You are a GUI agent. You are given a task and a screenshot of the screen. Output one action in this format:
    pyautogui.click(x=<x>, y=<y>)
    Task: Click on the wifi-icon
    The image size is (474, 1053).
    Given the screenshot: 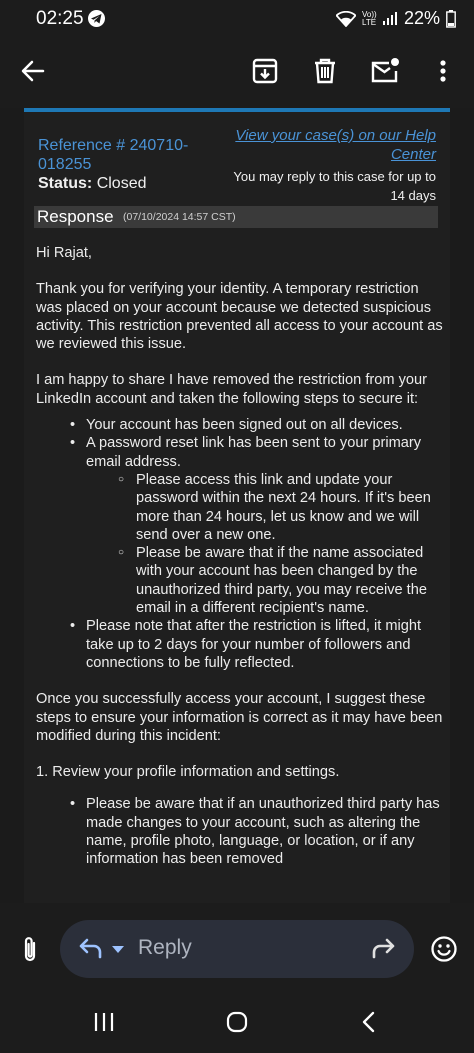 What is the action you would take?
    pyautogui.click(x=345, y=18)
    